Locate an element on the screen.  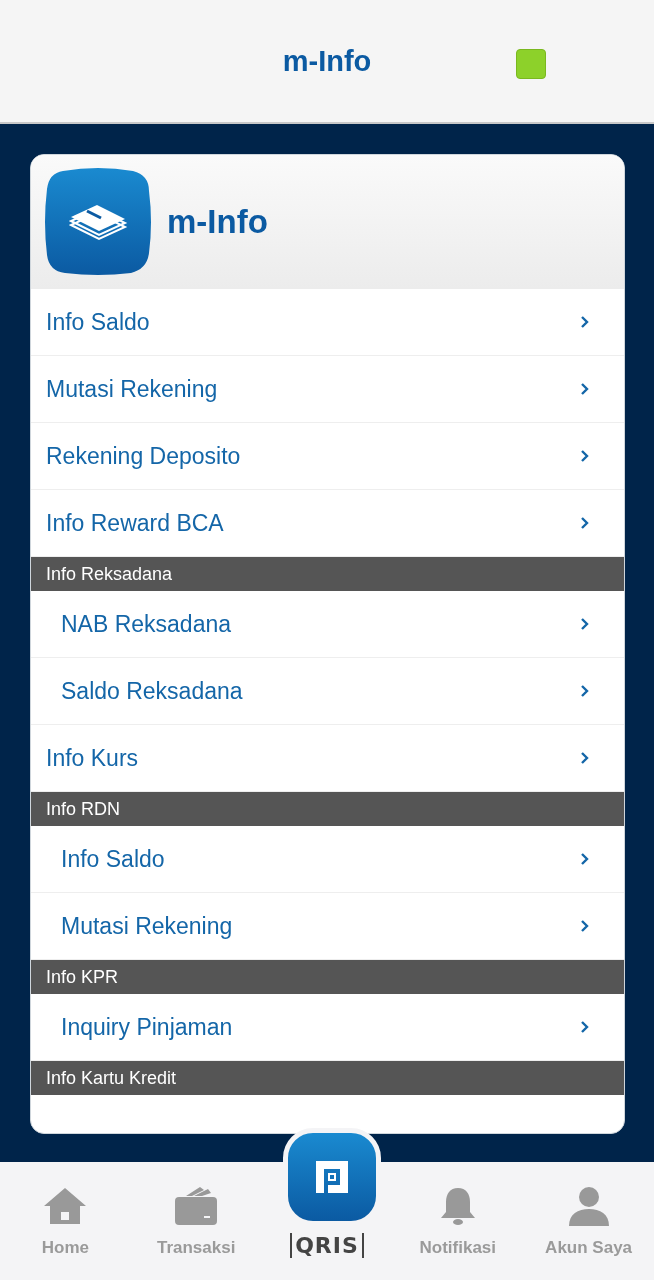
section-header: Info RDN is located at coordinates (327, 809).